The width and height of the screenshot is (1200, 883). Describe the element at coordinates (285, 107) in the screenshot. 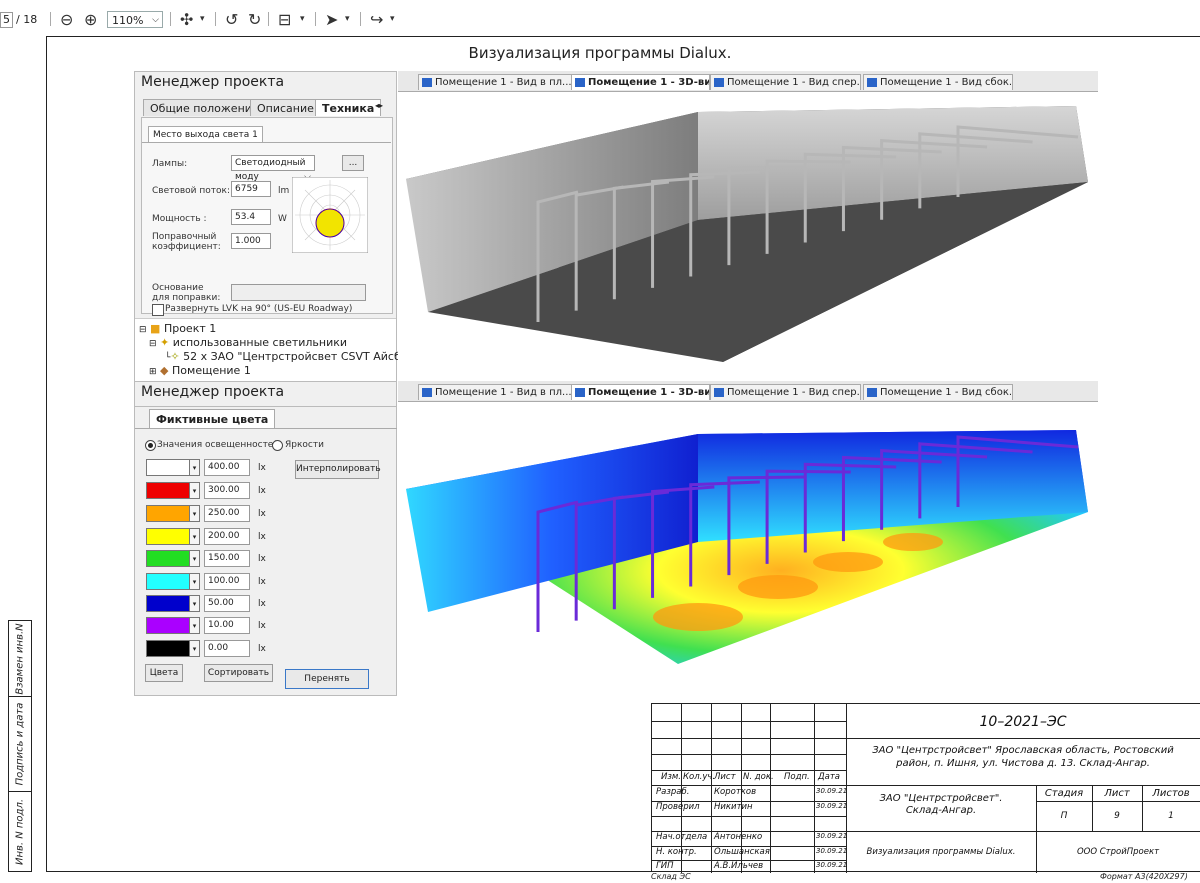

I see `tab-description: Описание` at that location.